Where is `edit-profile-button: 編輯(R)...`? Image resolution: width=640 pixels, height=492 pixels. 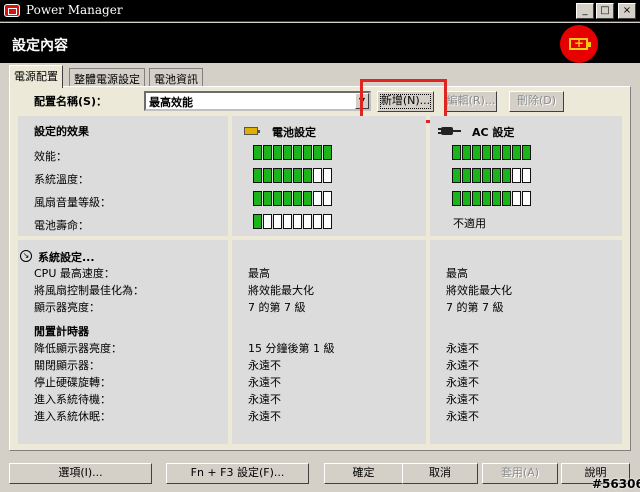
edit-profile-button: 編輯(R)... is located at coordinates (471, 101).